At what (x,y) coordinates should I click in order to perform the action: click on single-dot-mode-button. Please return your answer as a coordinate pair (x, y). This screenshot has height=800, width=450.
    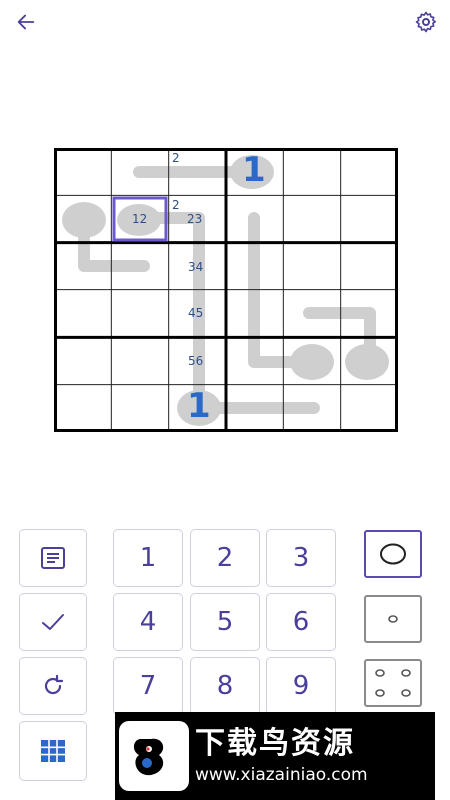
    Looking at the image, I should click on (393, 619).